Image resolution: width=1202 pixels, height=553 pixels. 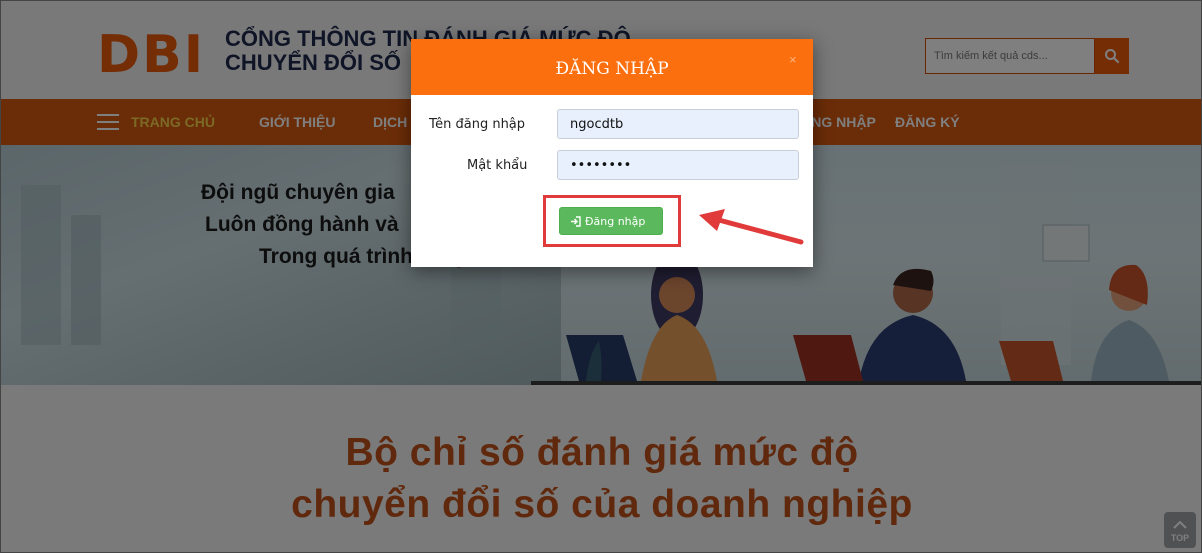 I want to click on modal-header: ĐĂNG NHẬP ×, so click(x=612, y=67).